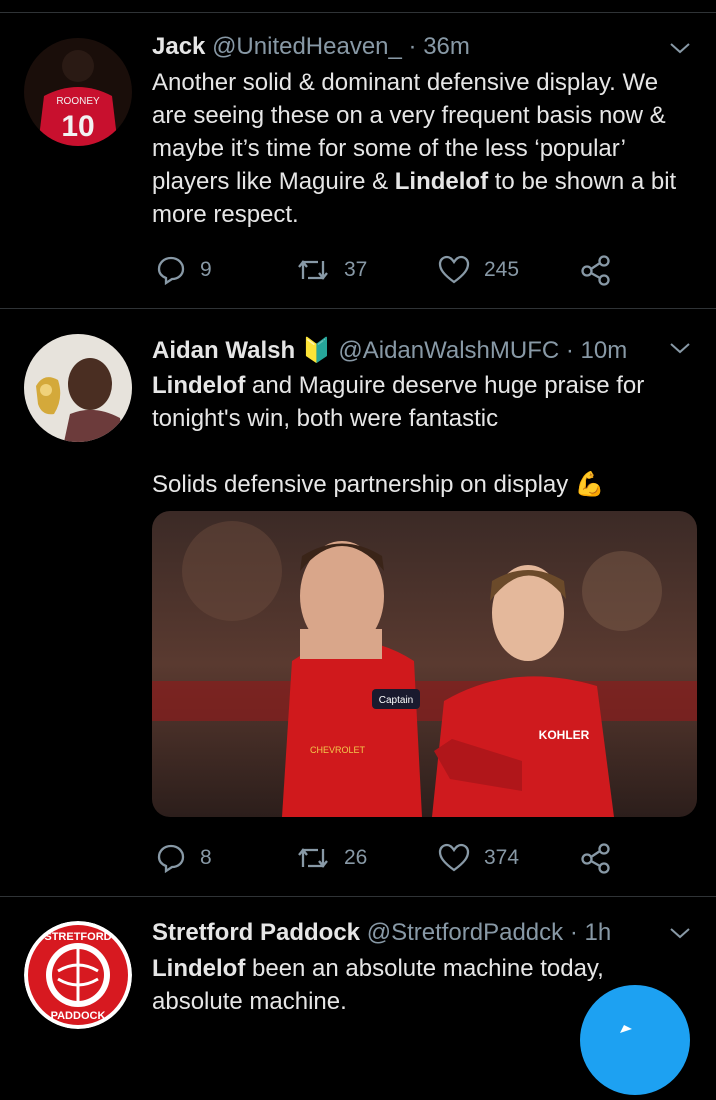 This screenshot has width=716, height=1100. What do you see at coordinates (331, 858) in the screenshot?
I see `retweet-button: 26` at bounding box center [331, 858].